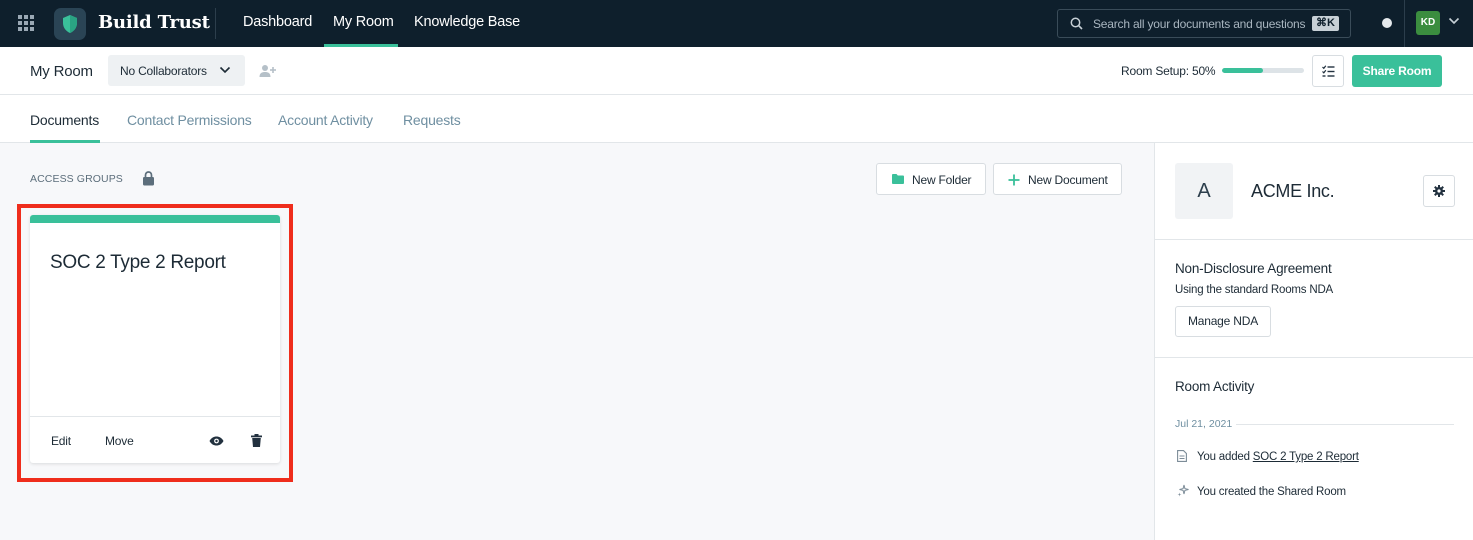  Describe the element at coordinates (155, 439) in the screenshot. I see `document-card-actions: Edit Move` at that location.